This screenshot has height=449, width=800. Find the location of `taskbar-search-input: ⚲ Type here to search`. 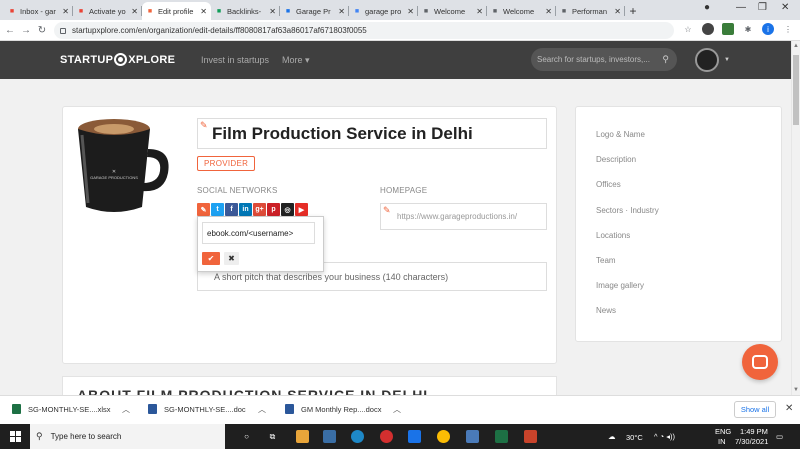

taskbar-search-input: ⚲ Type here to search is located at coordinates (127, 436).